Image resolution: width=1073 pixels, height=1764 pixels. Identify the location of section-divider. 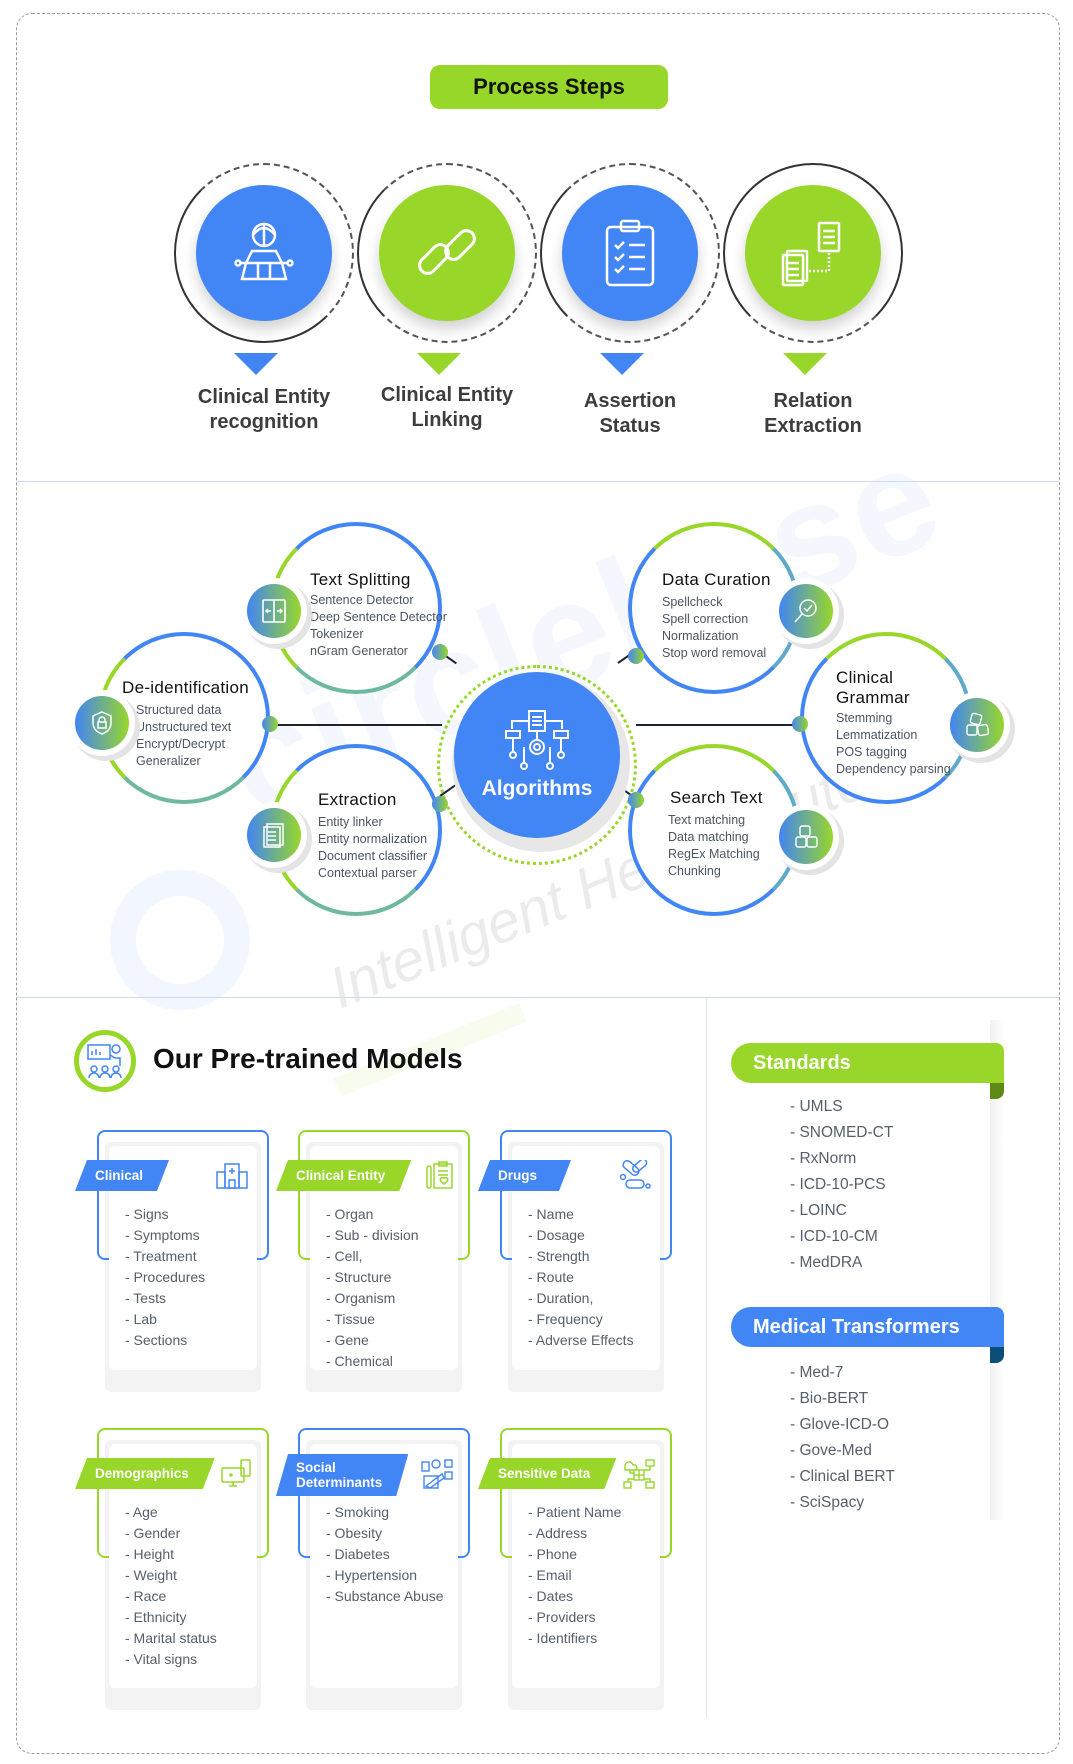
(538, 481).